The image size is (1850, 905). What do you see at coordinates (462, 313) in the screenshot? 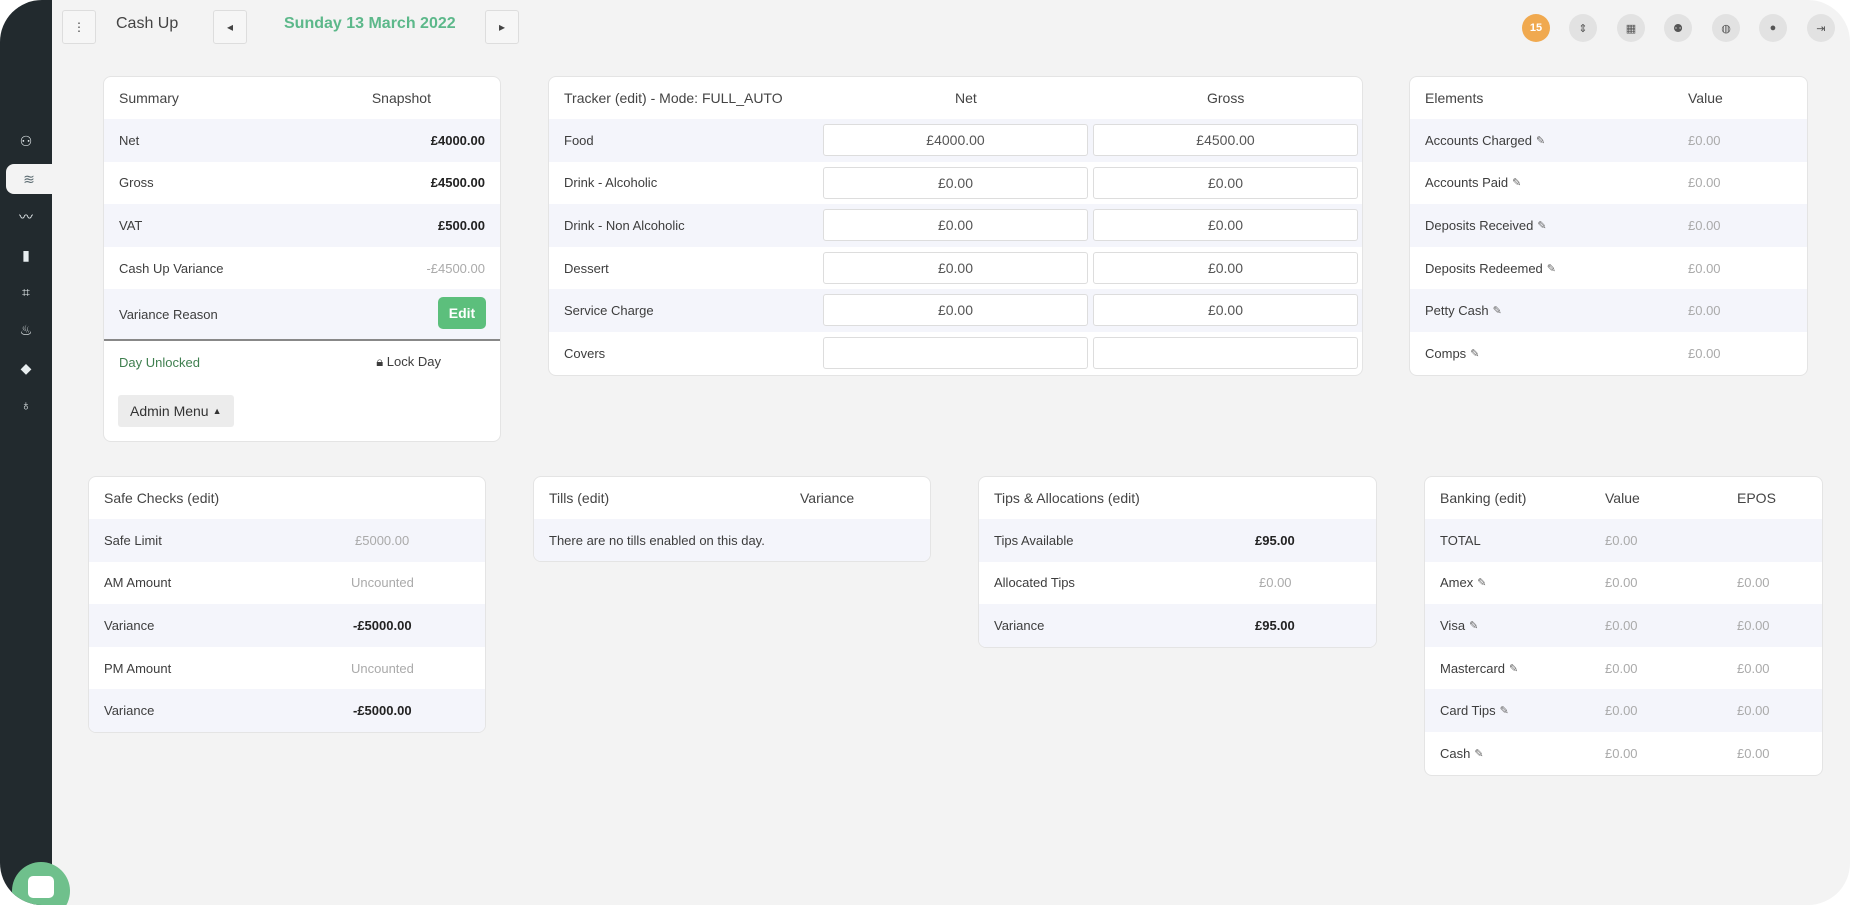
I see `edit-button: Edit` at bounding box center [462, 313].